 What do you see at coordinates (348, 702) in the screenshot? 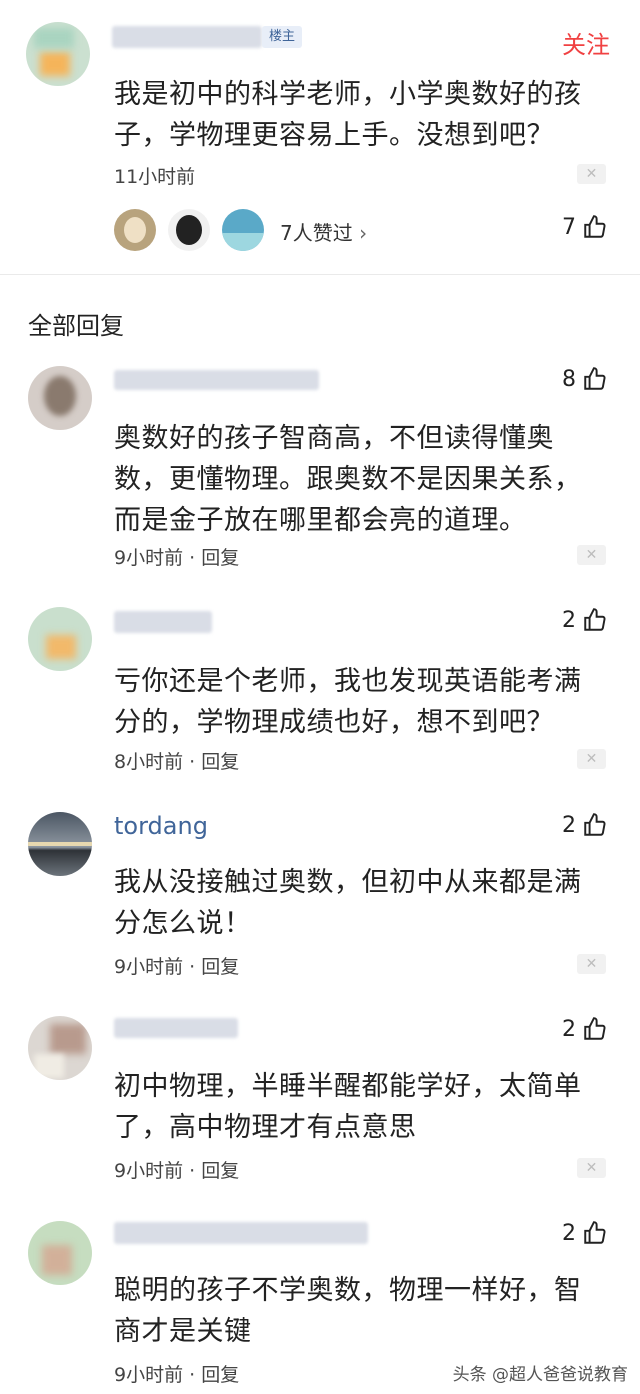
I see `reply-text: 亏你还是个老师，我也发现英语能考满分的，学物理成绩也好，想不到吧？` at bounding box center [348, 702].